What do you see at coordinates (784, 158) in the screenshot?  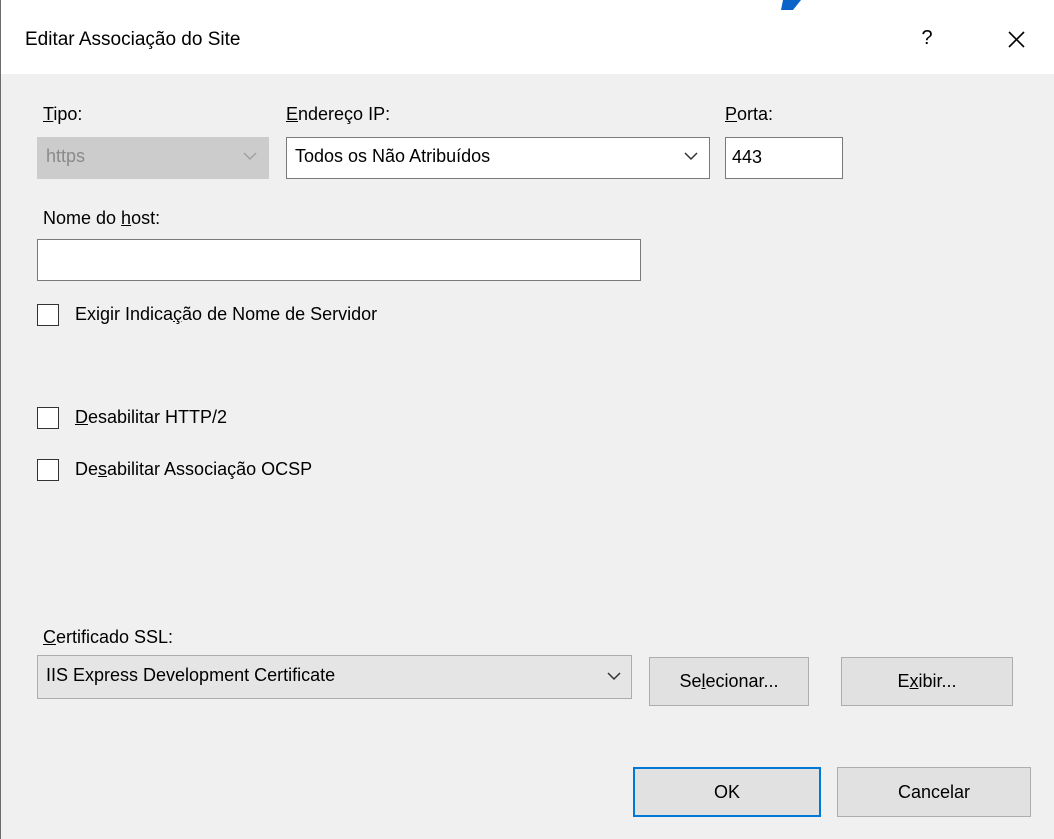 I see `port-input: 443` at bounding box center [784, 158].